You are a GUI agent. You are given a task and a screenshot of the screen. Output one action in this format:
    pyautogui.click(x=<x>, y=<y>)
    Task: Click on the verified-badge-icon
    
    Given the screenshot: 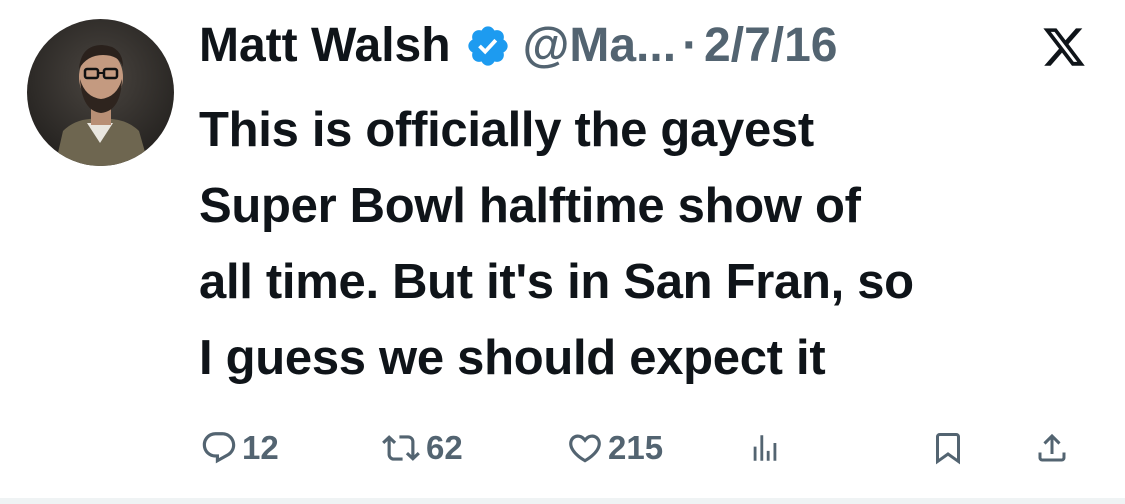 What is the action you would take?
    pyautogui.click(x=488, y=46)
    